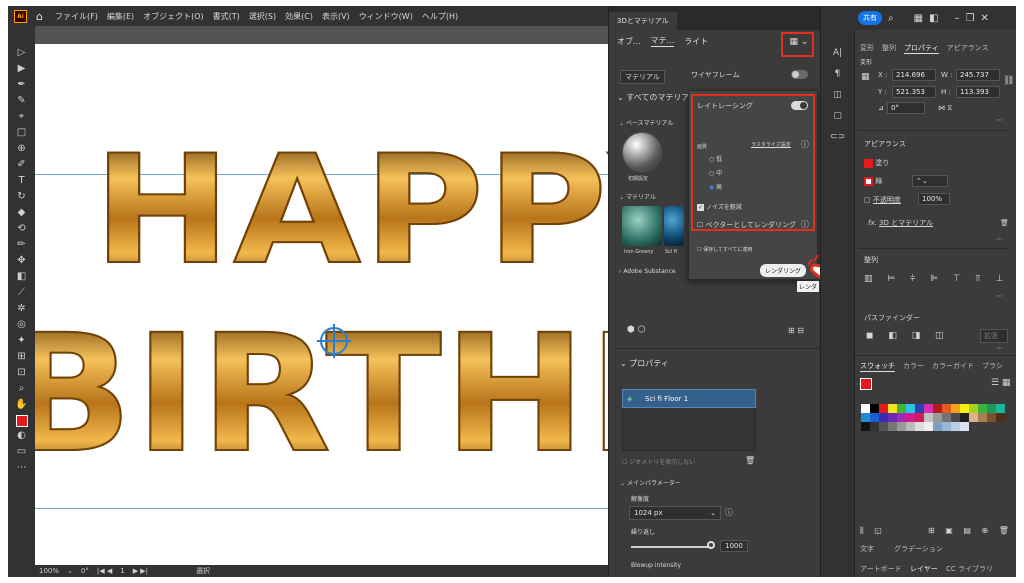 Image resolution: width=1024 pixels, height=583 pixels. What do you see at coordinates (873, 181) in the screenshot?
I see `stroke-row: 線` at bounding box center [873, 181].